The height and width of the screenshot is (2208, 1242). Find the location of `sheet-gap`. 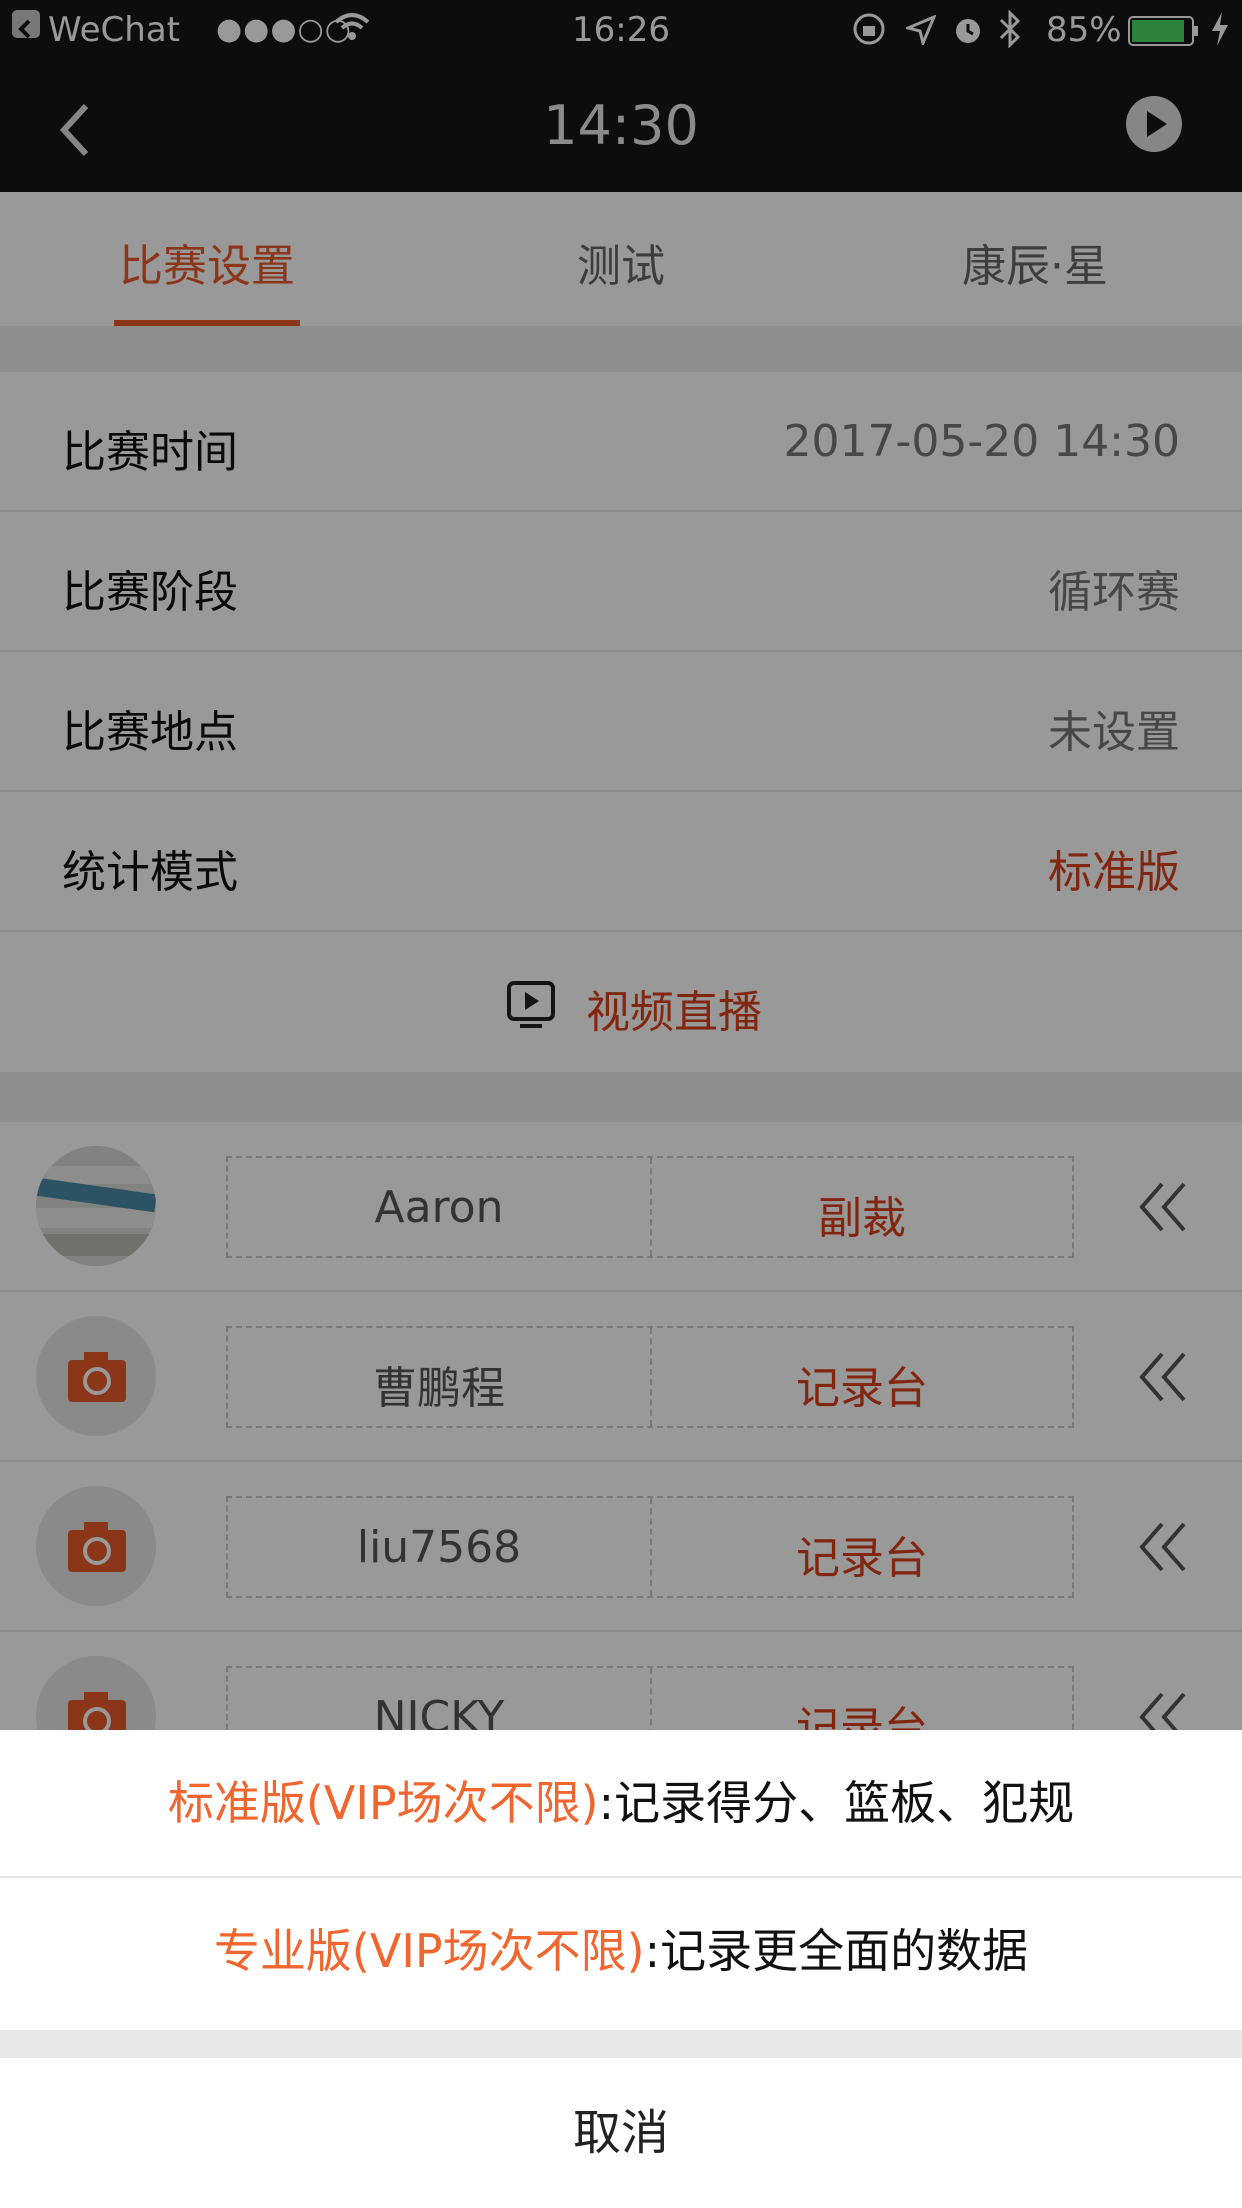

sheet-gap is located at coordinates (621, 2044).